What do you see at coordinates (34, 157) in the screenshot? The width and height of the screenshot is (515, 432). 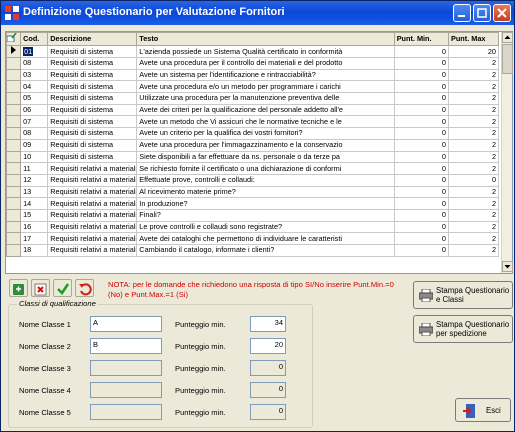 I see `cell-code: 10` at bounding box center [34, 157].